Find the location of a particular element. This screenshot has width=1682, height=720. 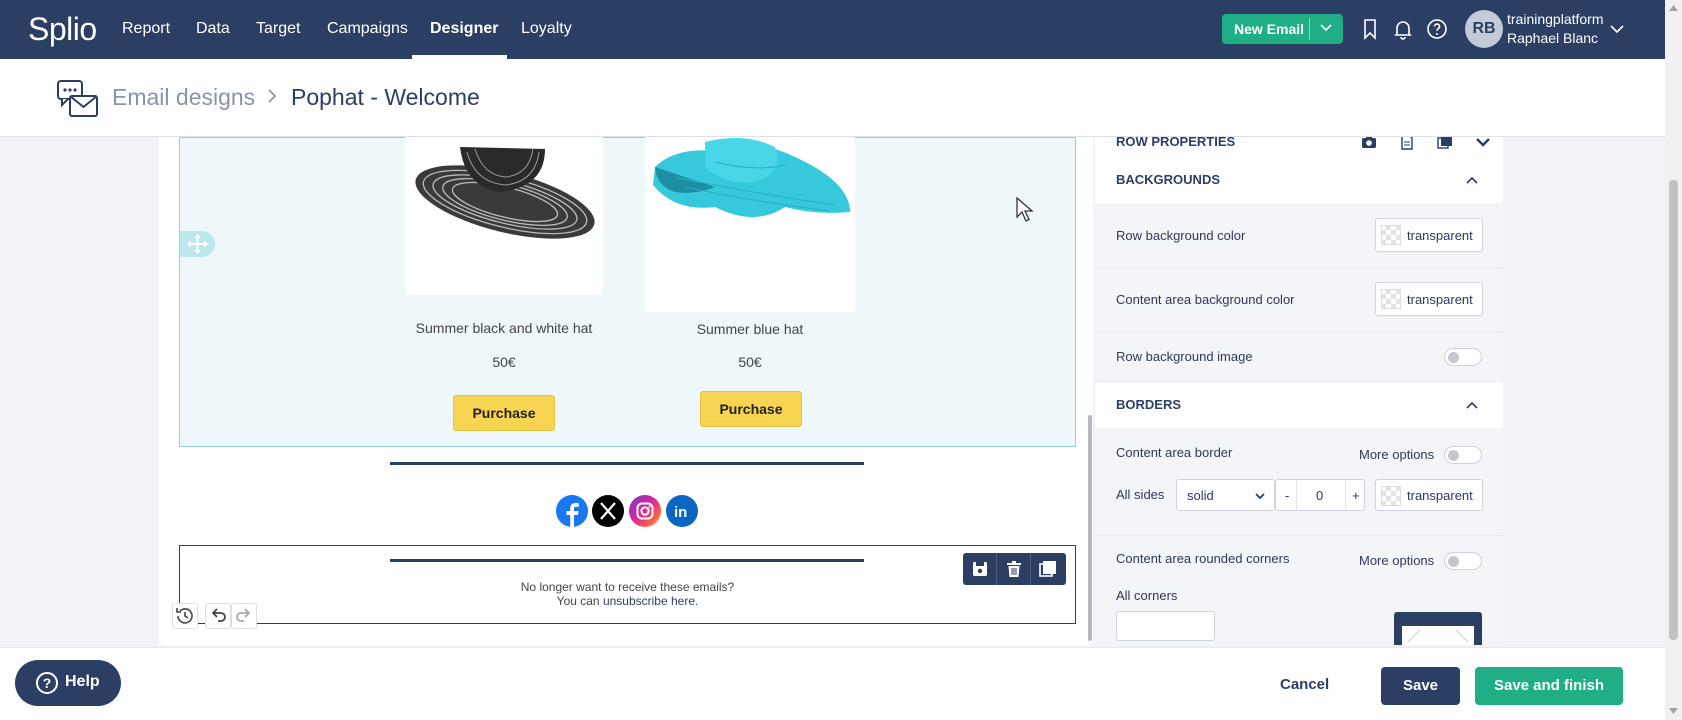

product-image-blue-hat is located at coordinates (750, 224).